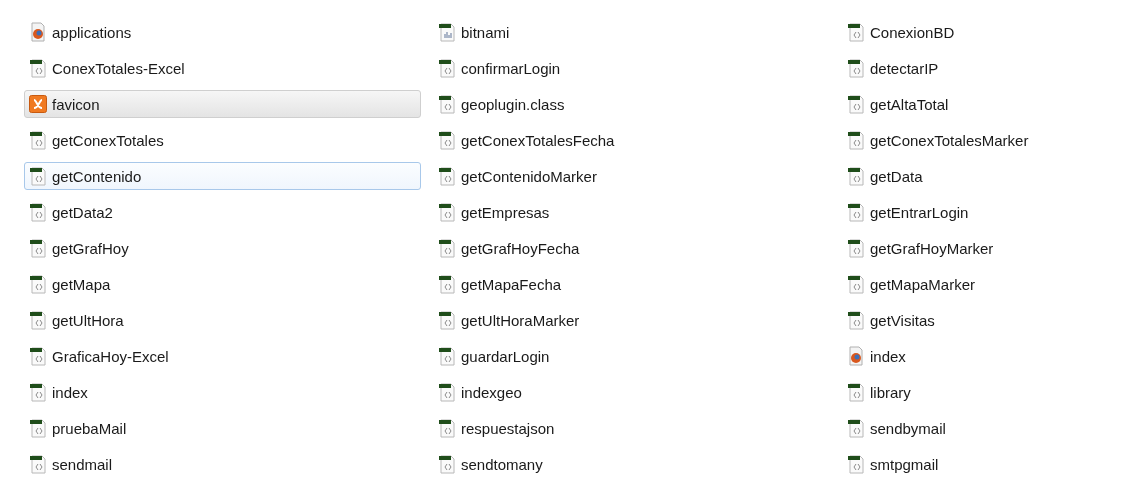 This screenshot has width=1141, height=502. What do you see at coordinates (511, 284) in the screenshot?
I see `file-name: getMapaFecha` at bounding box center [511, 284].